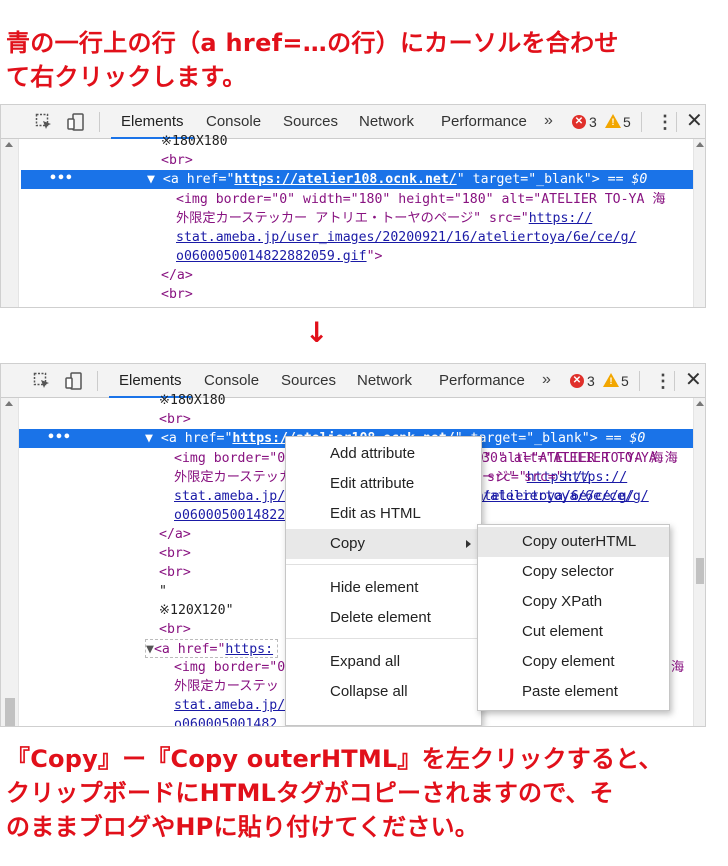  I want to click on menu-copy-selector: Copy selector, so click(573, 572).